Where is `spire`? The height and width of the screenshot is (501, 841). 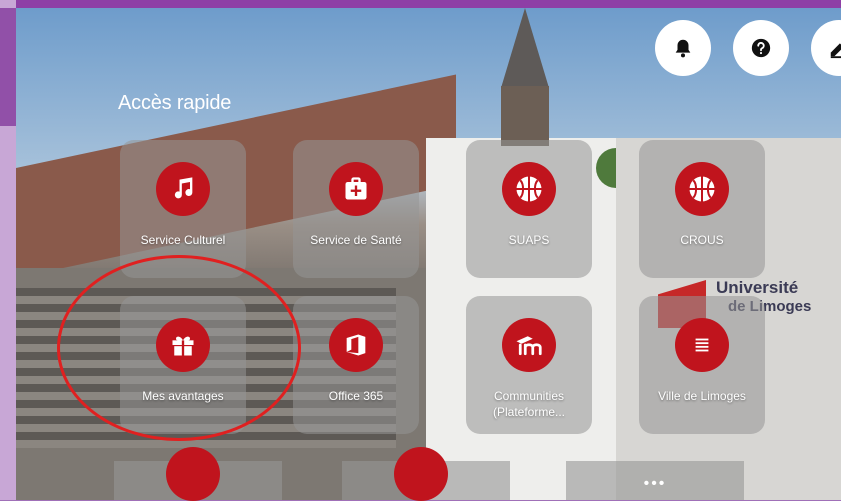
spire is located at coordinates (525, 48).